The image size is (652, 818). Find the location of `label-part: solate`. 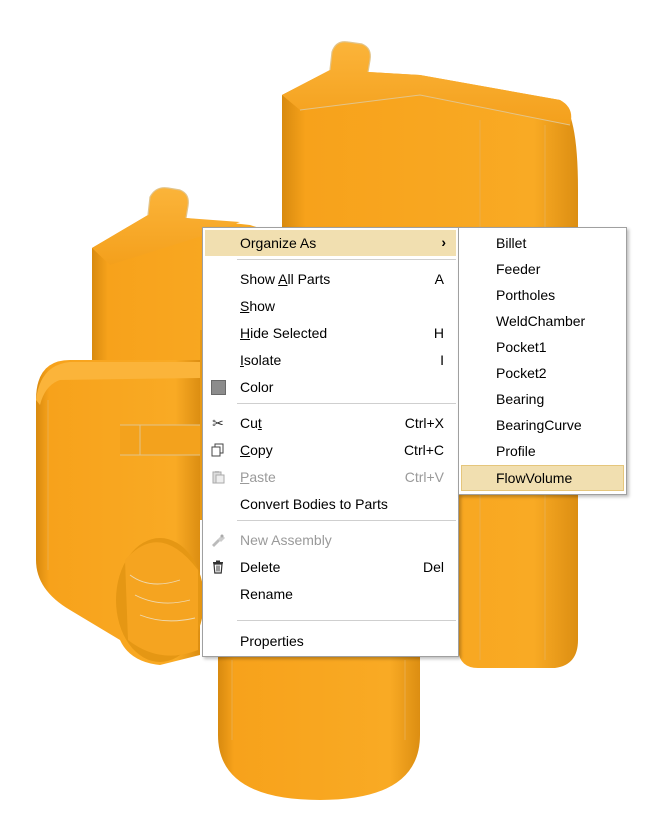

label-part: solate is located at coordinates (262, 360).